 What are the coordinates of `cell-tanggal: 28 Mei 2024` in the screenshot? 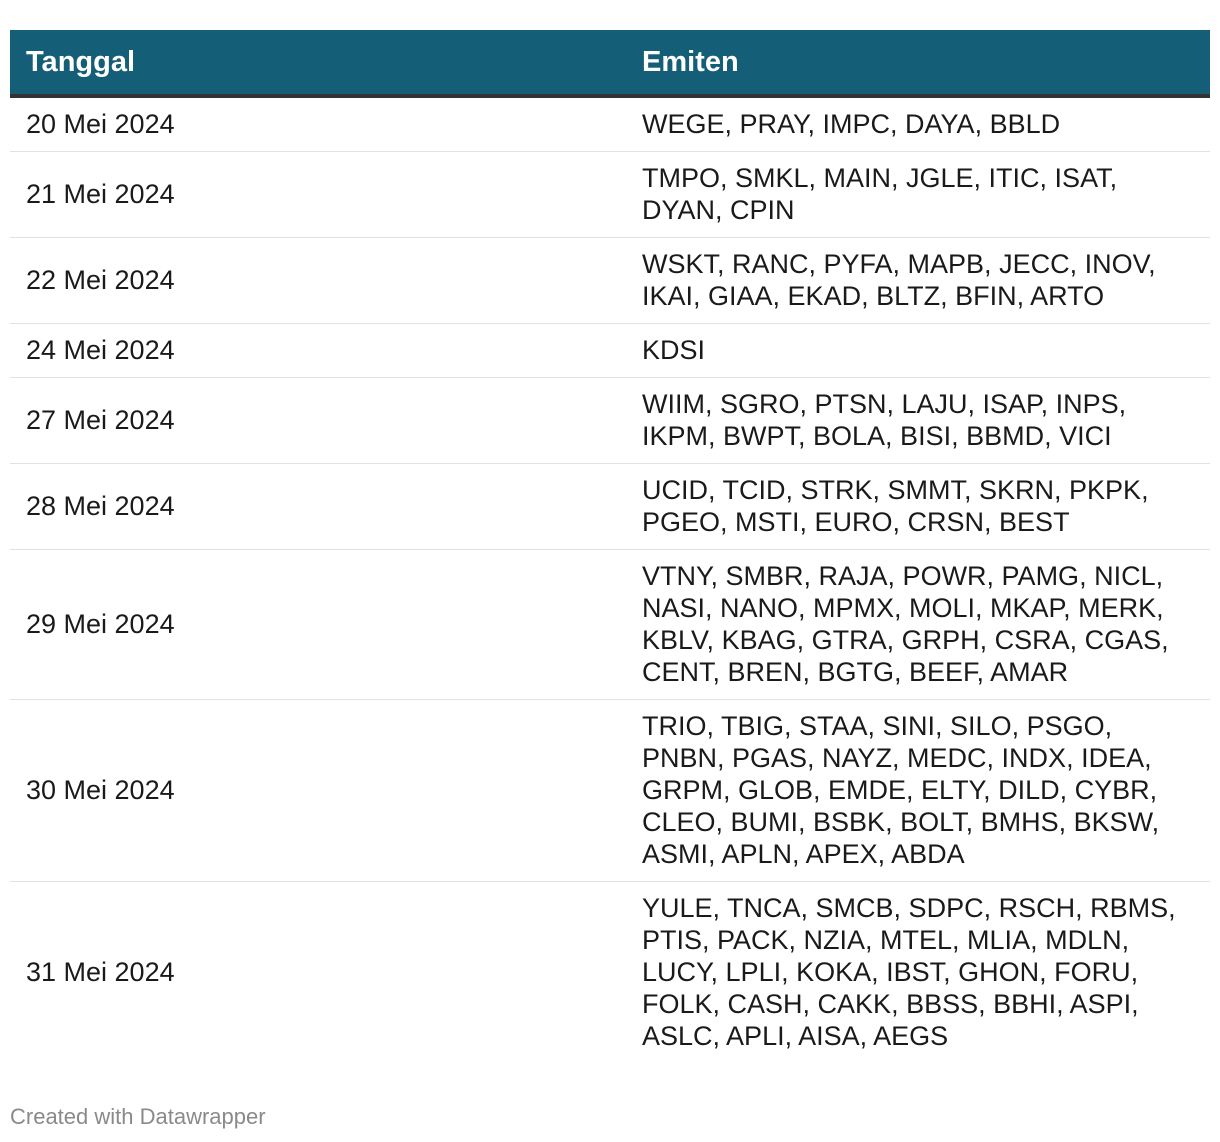 It's located at (318, 506).